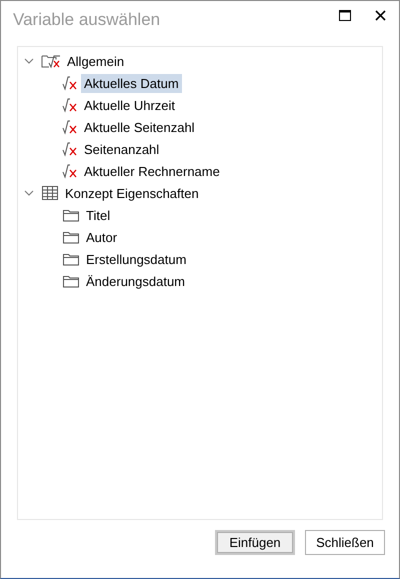  What do you see at coordinates (98, 215) in the screenshot?
I see `tree-item: Titel` at bounding box center [98, 215].